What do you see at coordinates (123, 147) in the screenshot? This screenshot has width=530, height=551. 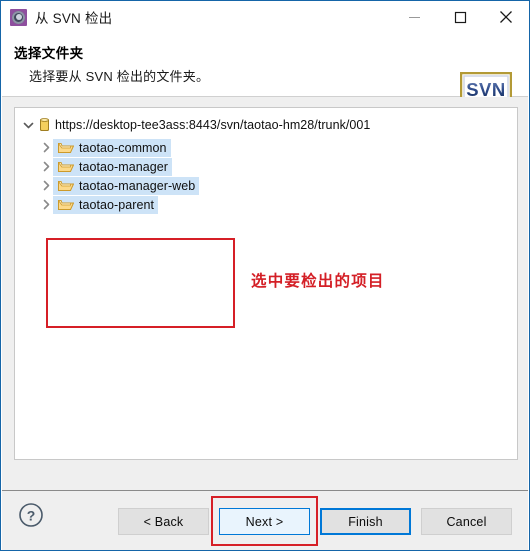 I see `tree-item-label: taotao-common` at bounding box center [123, 147].